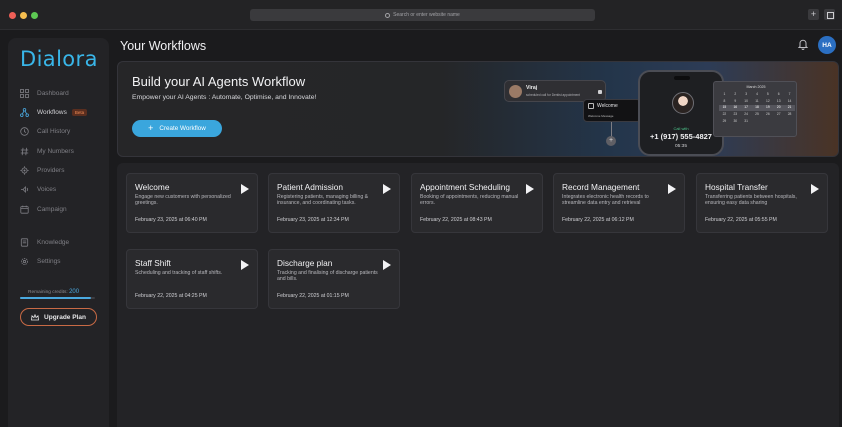 This screenshot has width=842, height=427. I want to click on create-workflow-button: + Create Workflow, so click(177, 128).